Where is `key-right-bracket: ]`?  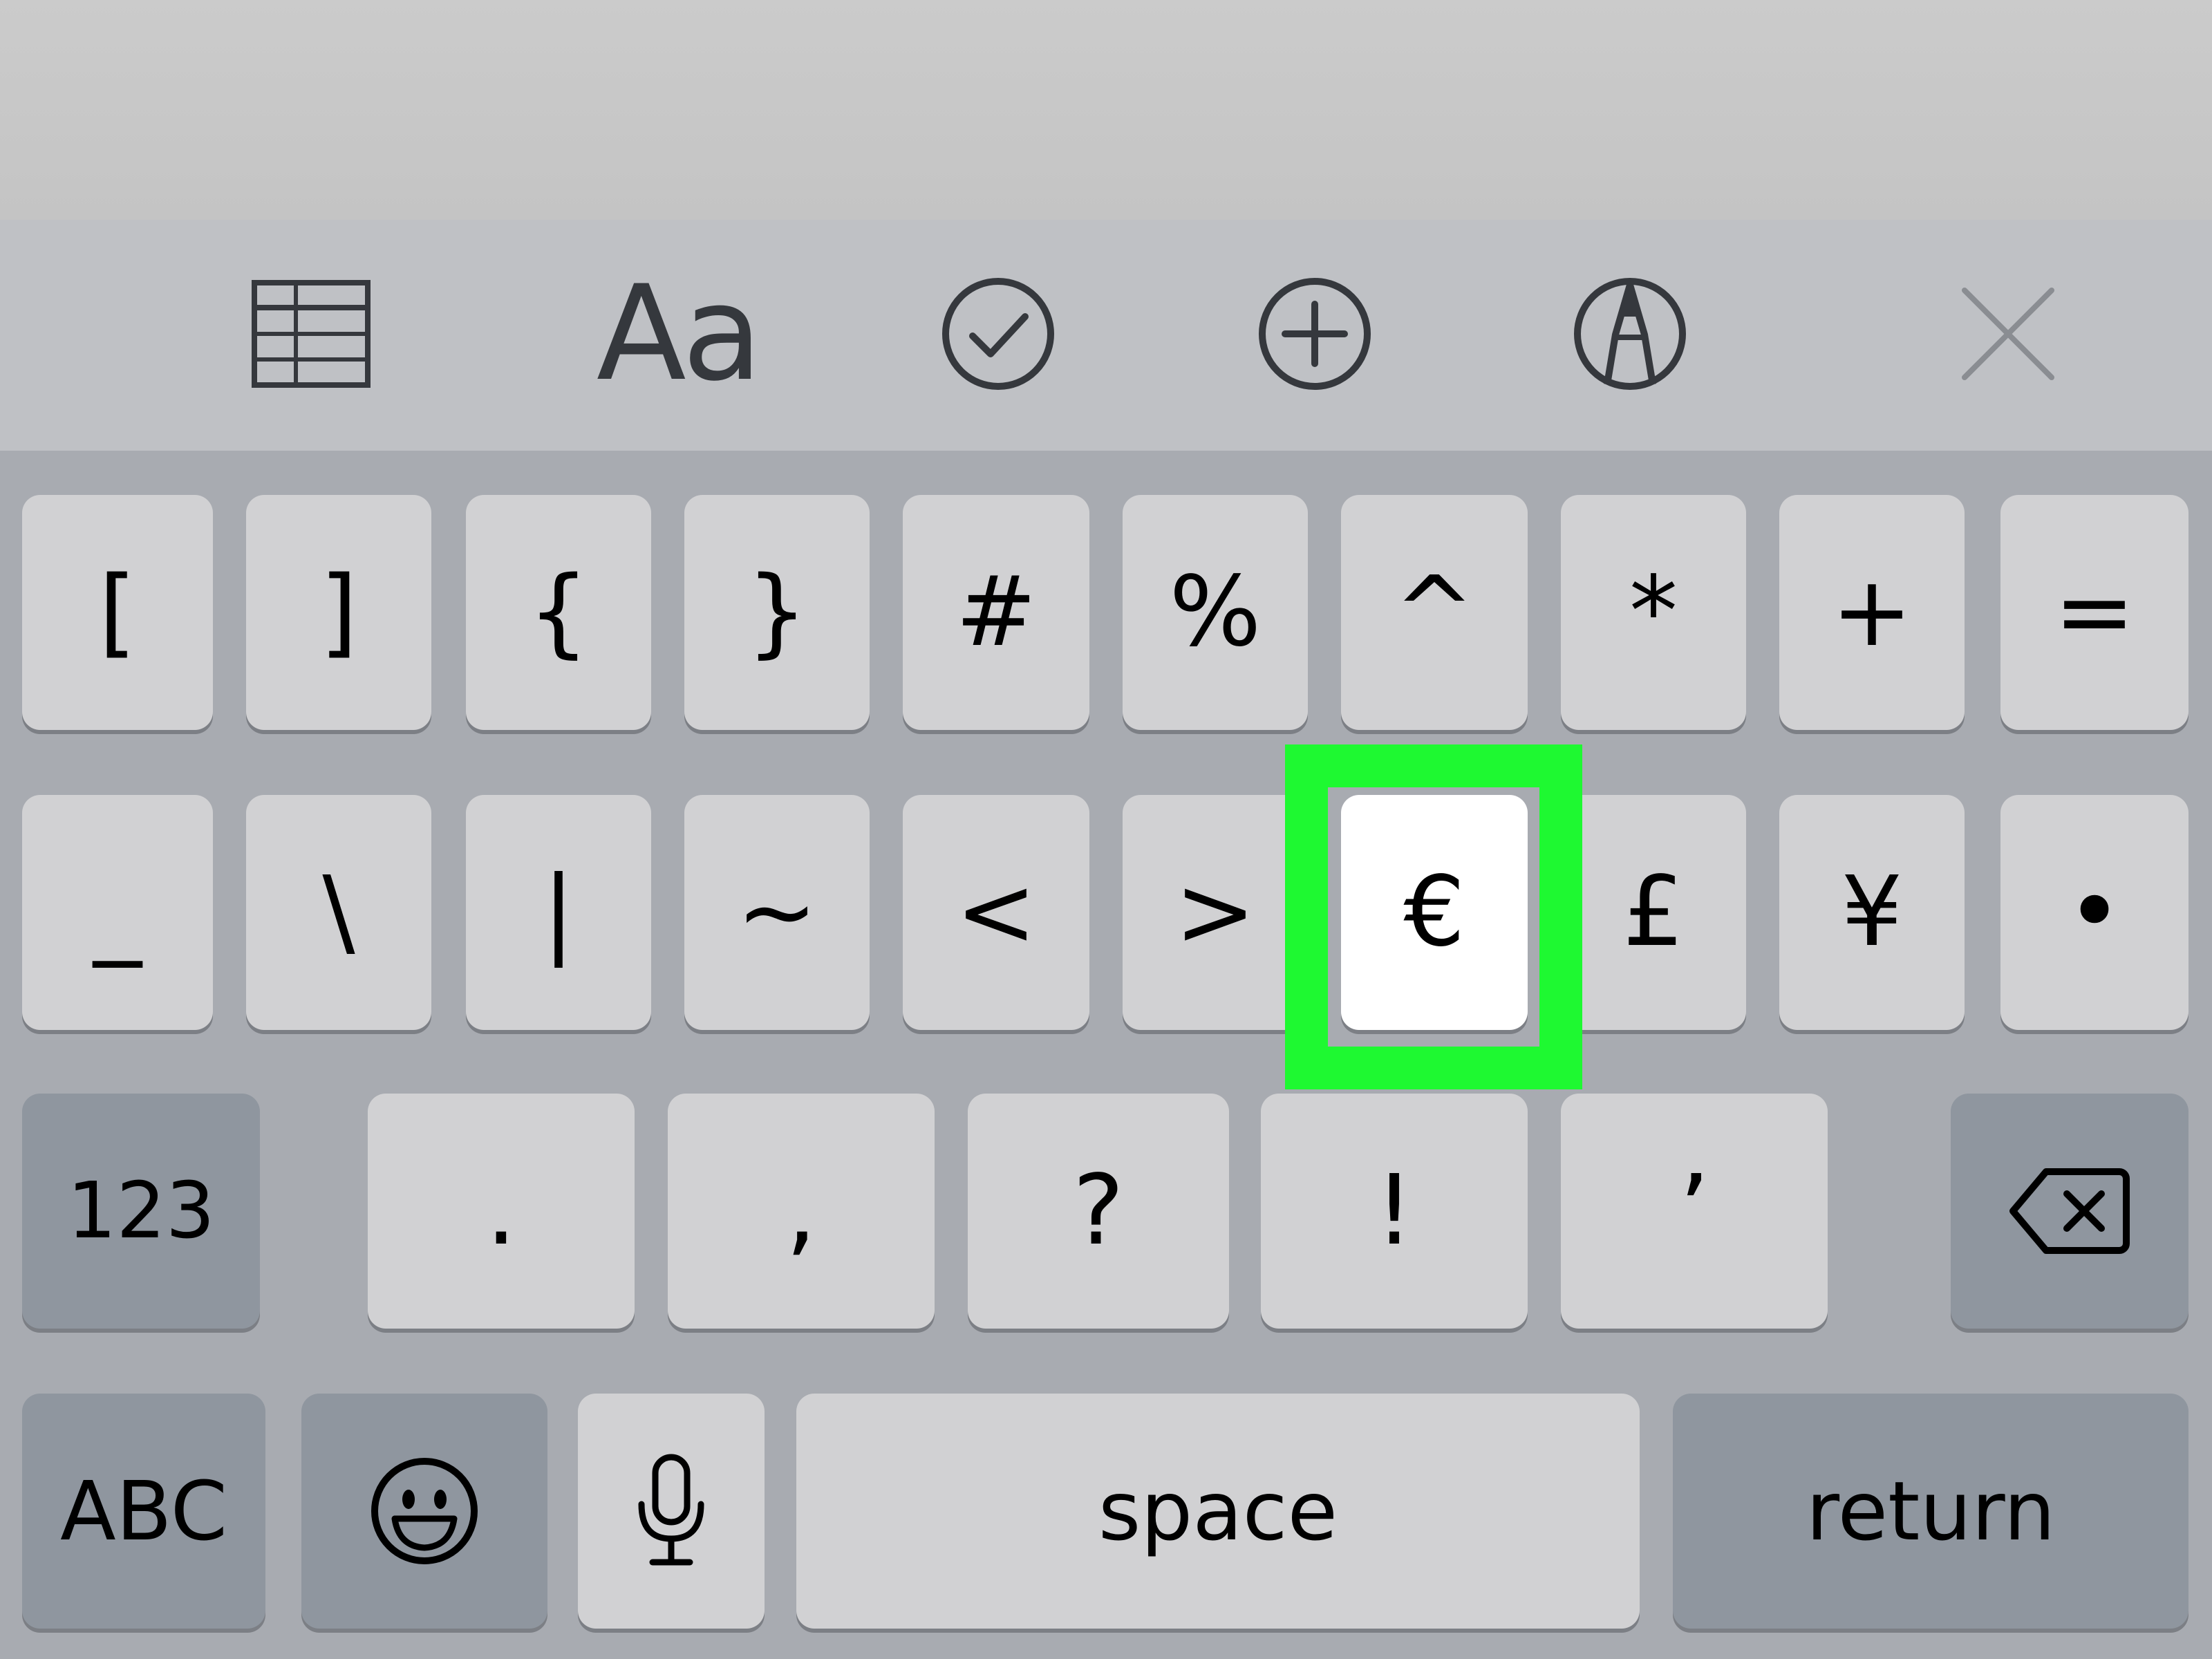
key-right-bracket: ] is located at coordinates (338, 612).